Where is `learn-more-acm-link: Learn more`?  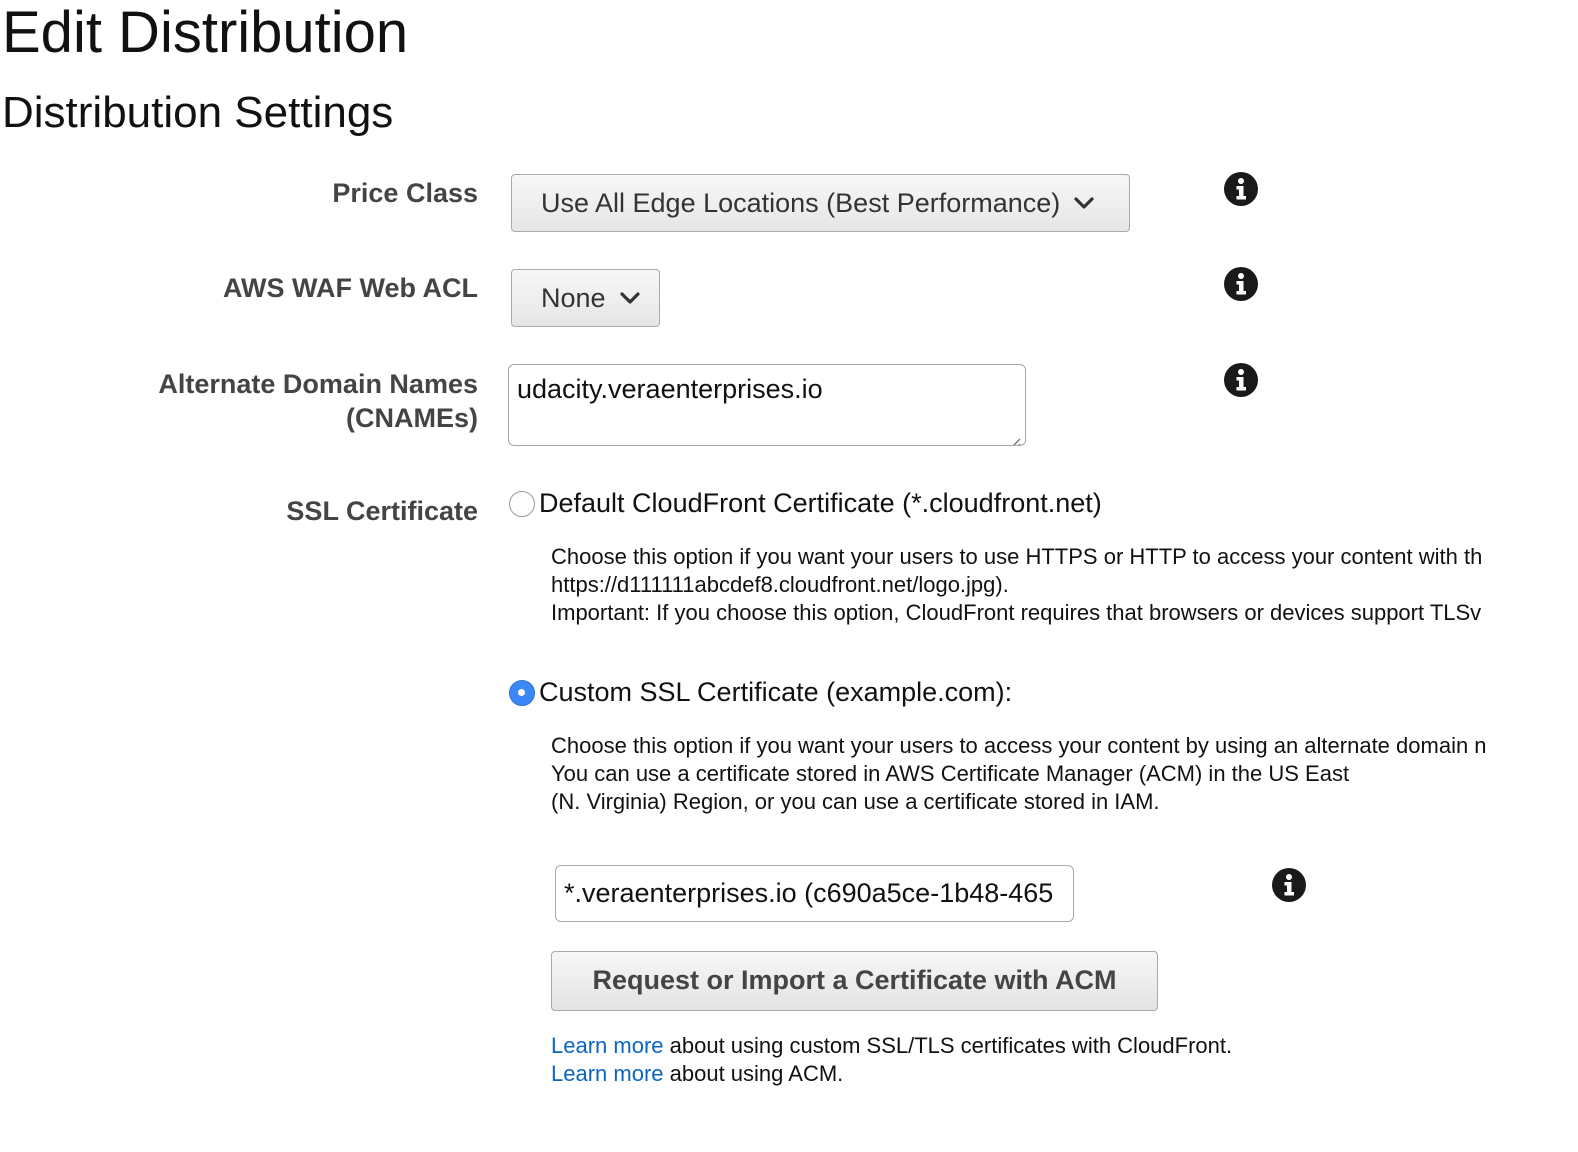
learn-more-acm-link: Learn more is located at coordinates (607, 1073).